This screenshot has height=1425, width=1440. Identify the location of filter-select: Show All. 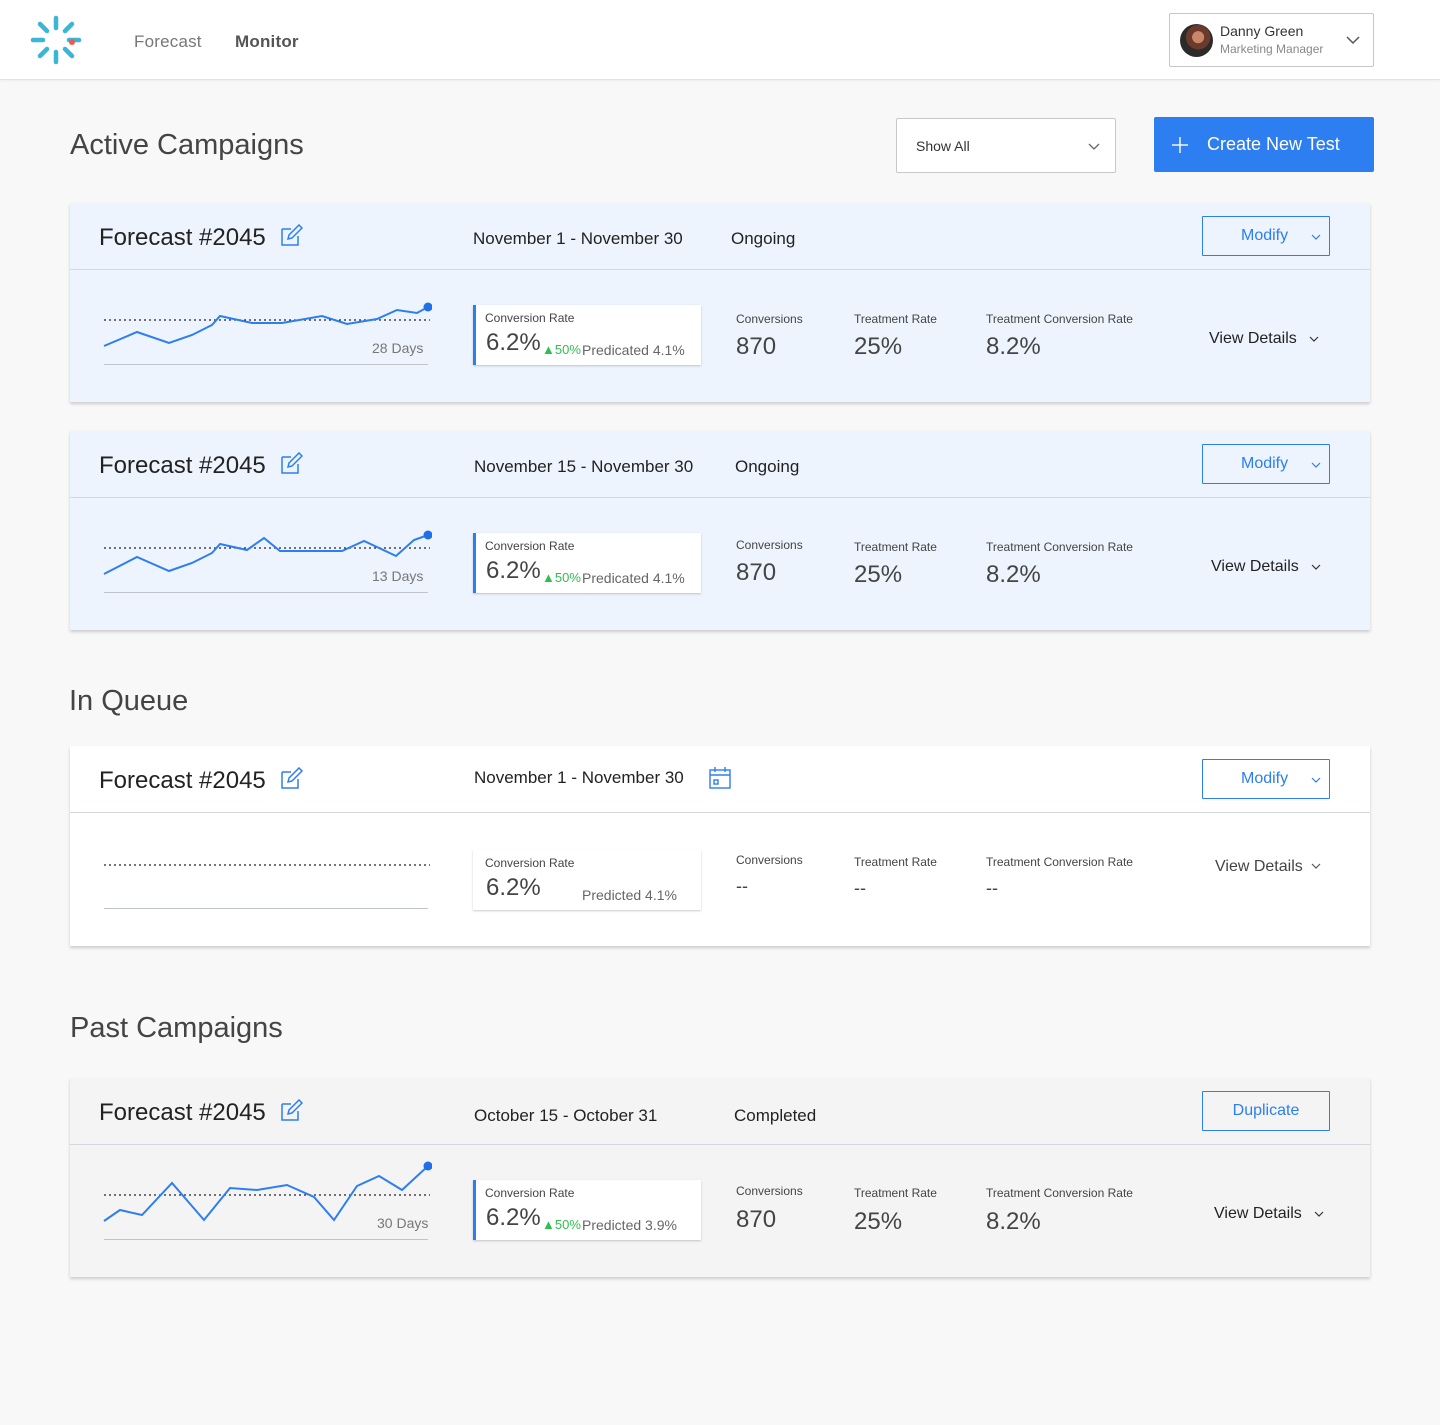
(1006, 145).